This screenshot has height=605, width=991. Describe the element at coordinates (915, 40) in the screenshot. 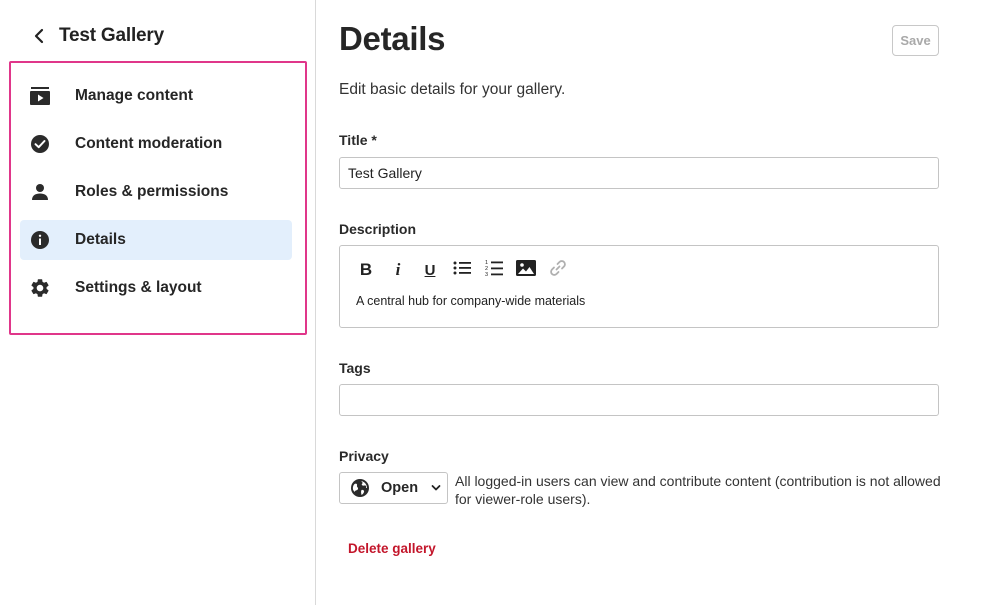

I see `save-button: Save` at that location.